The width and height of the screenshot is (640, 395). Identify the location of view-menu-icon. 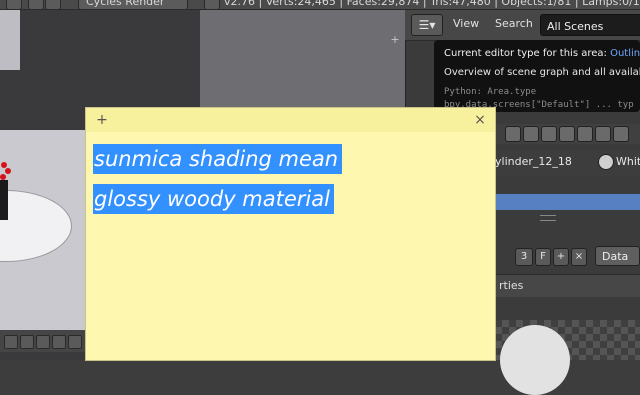
(11, 342).